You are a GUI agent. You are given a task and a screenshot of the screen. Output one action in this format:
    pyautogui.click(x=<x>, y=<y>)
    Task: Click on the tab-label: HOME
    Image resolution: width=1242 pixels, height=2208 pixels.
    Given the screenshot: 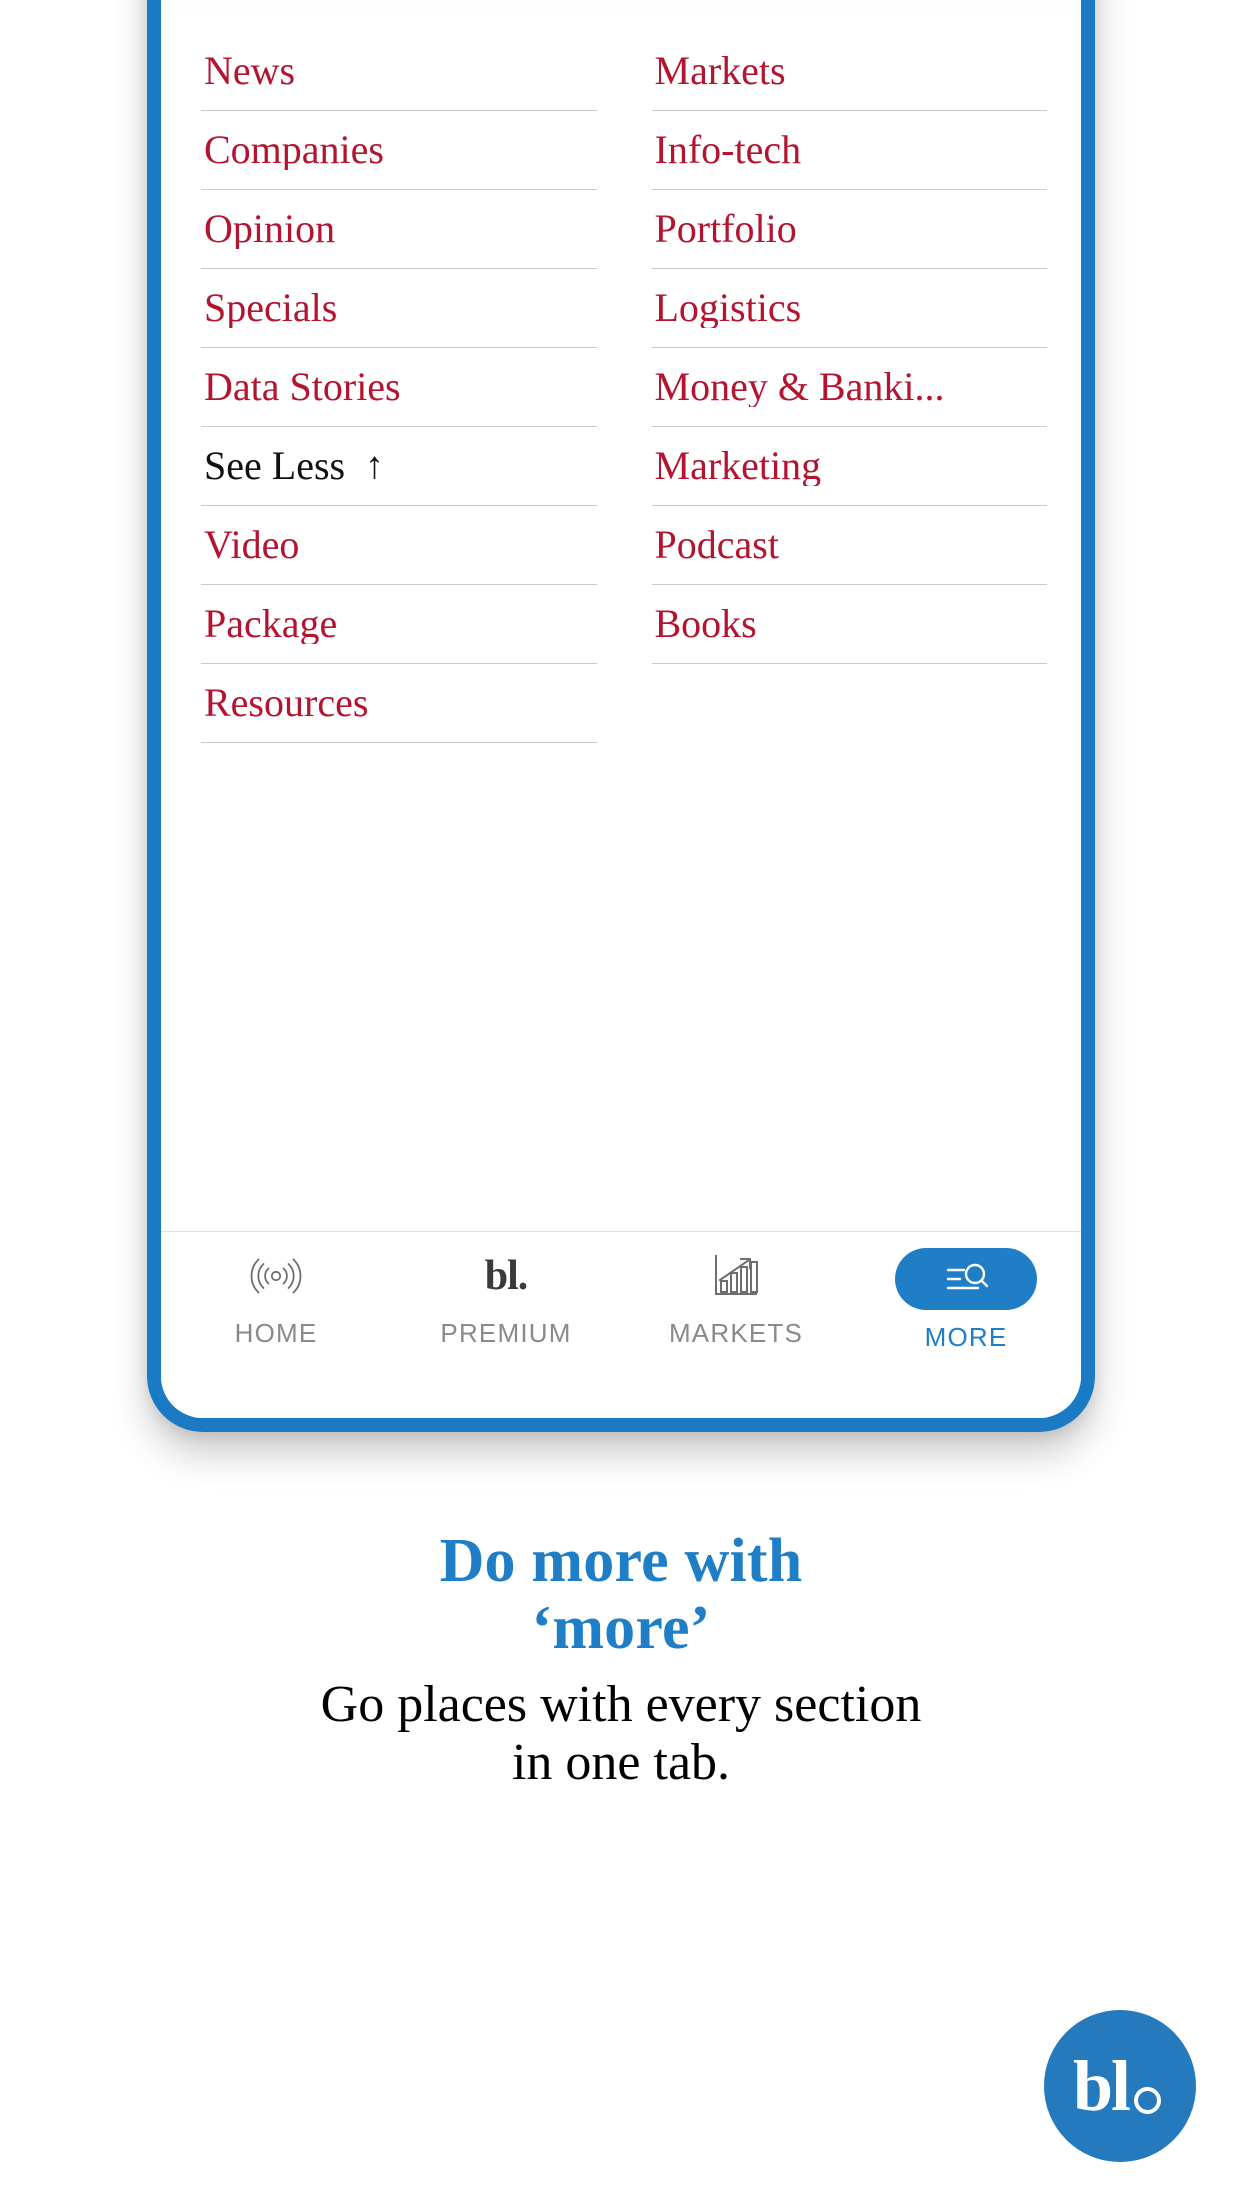 What is the action you would take?
    pyautogui.click(x=276, y=1333)
    